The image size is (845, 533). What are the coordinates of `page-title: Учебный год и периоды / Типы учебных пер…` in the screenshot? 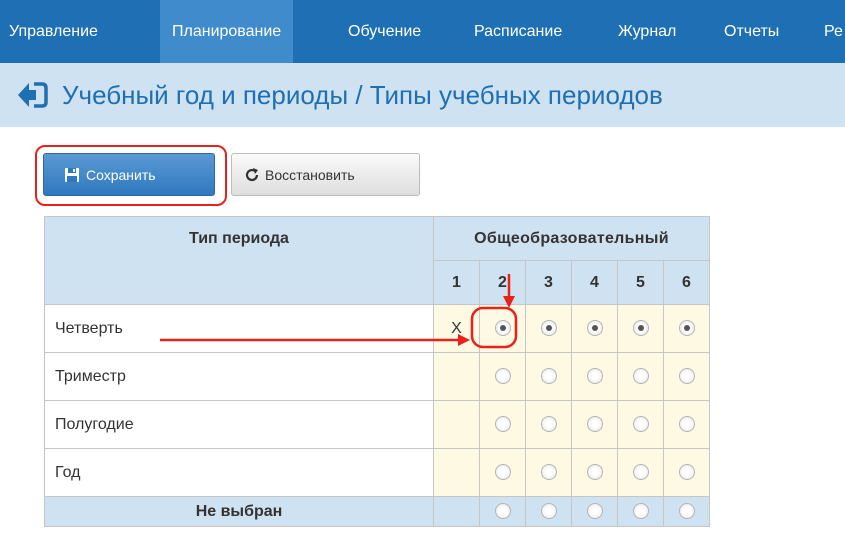 It's located at (362, 95).